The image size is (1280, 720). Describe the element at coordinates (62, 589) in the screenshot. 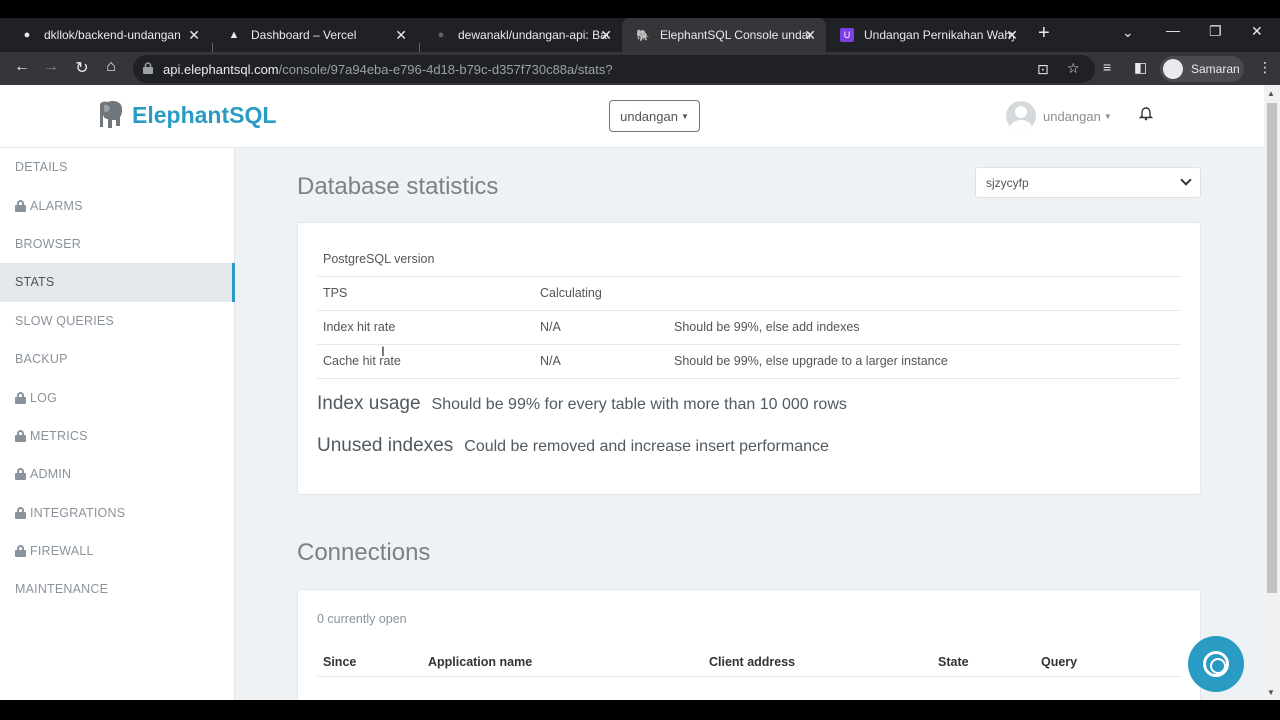

I see `sidebar-item-label: MAINTENANCE` at that location.